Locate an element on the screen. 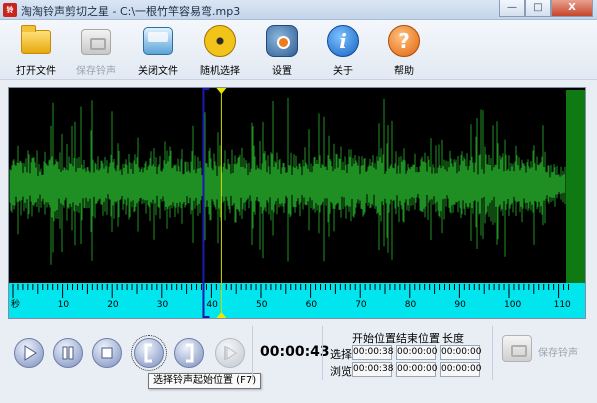 This screenshot has width=597, height=403. random-select-label: 随机选择 is located at coordinates (220, 71).